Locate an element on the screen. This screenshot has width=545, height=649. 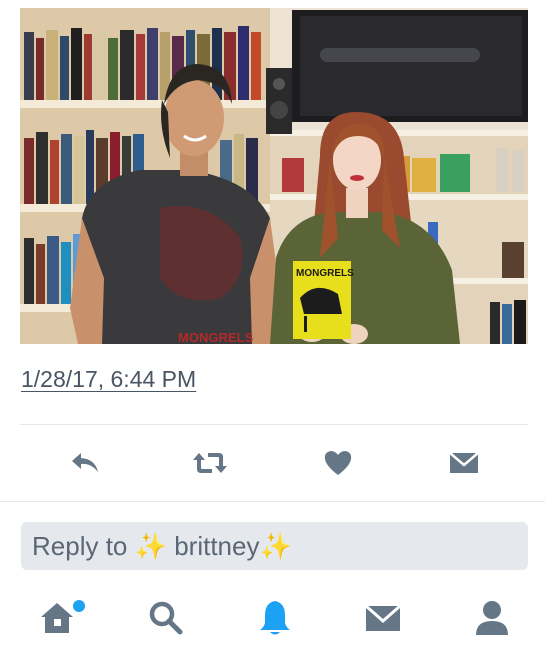
tab-search is located at coordinates (166, 618).